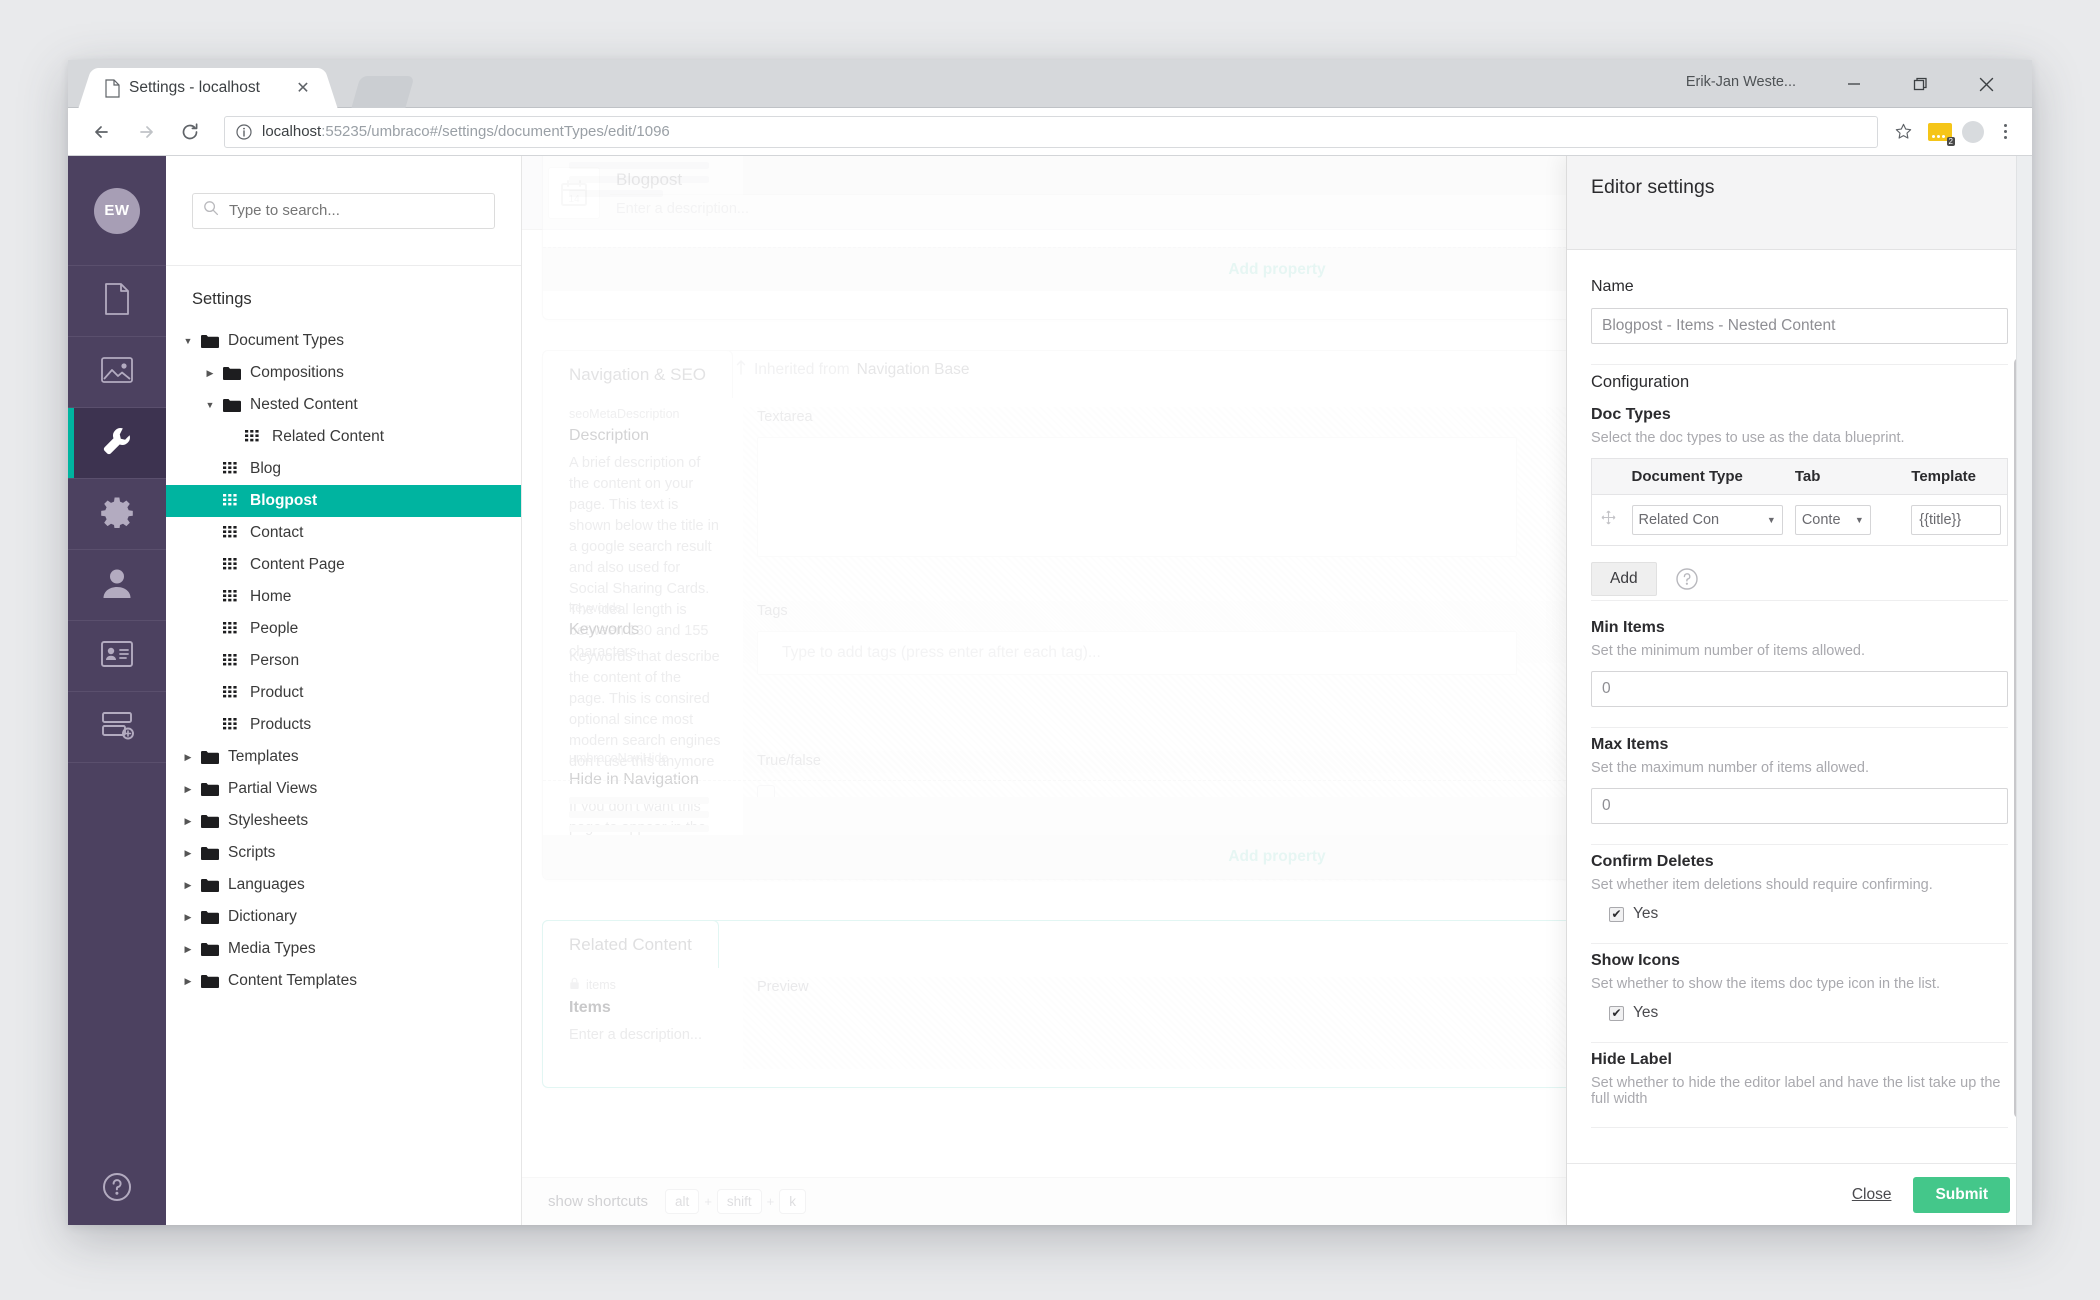 This screenshot has width=2100, height=1300. What do you see at coordinates (1973, 131) in the screenshot?
I see `extension-icon-grey` at bounding box center [1973, 131].